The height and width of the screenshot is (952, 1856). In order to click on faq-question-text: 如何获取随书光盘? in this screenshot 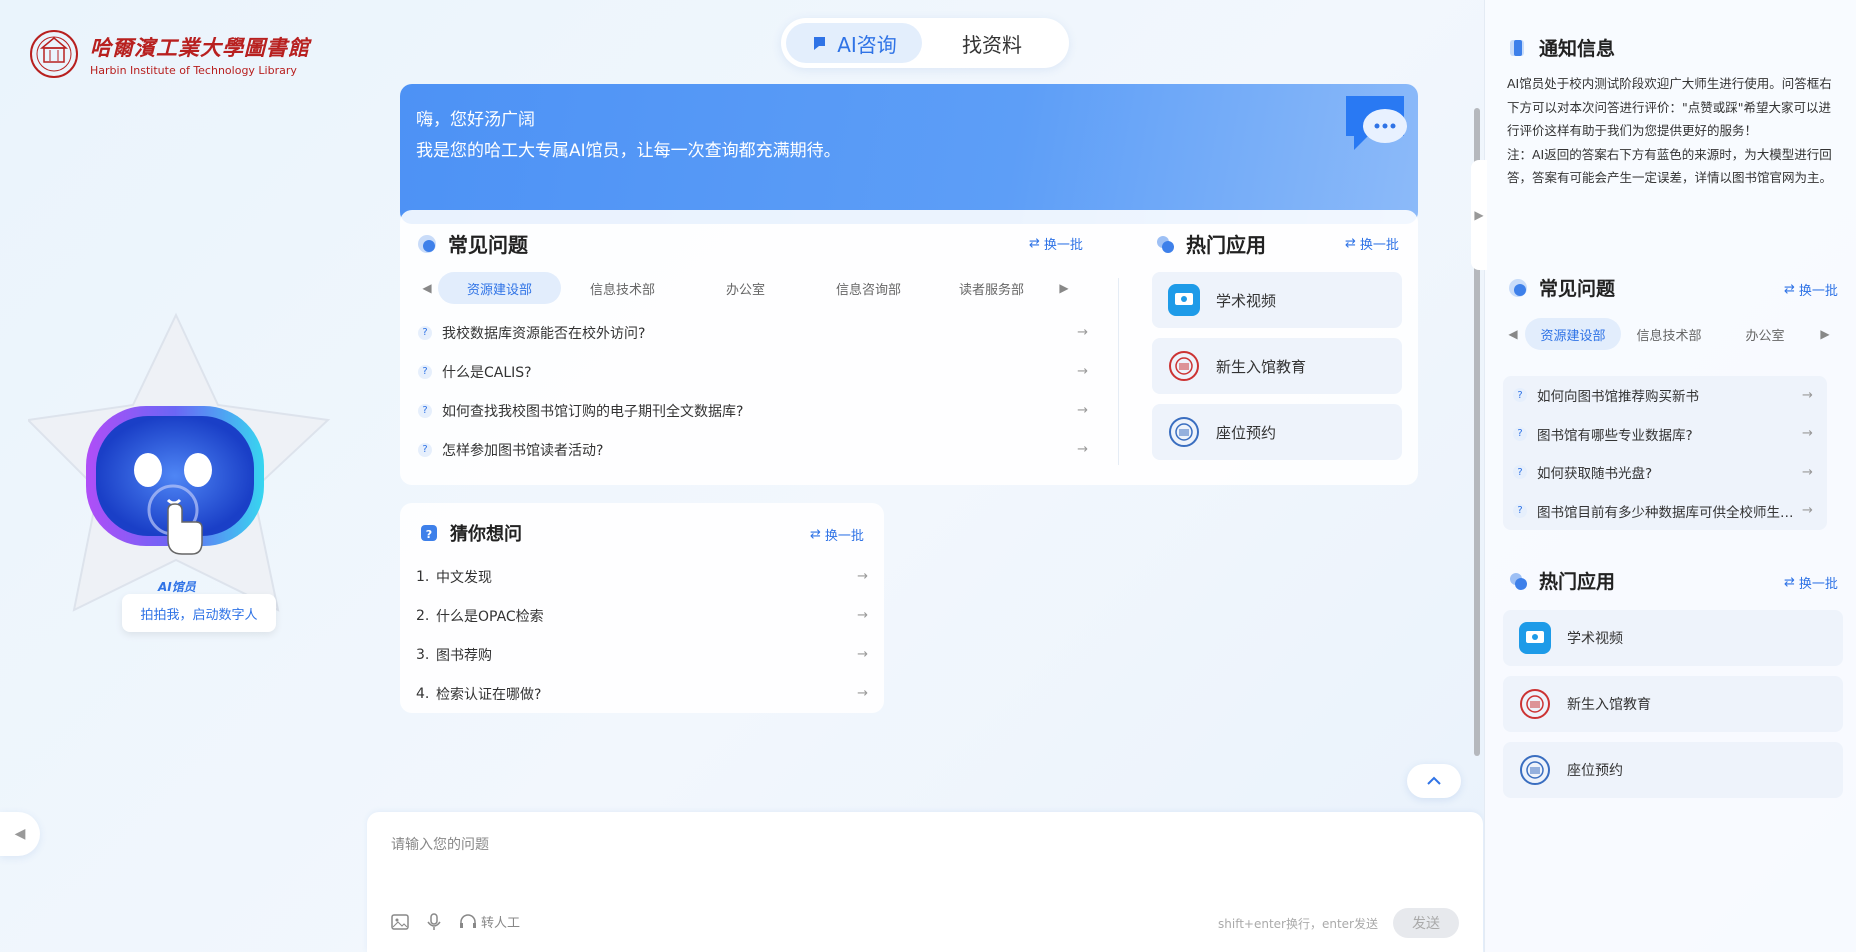, I will do `click(1595, 474)`.